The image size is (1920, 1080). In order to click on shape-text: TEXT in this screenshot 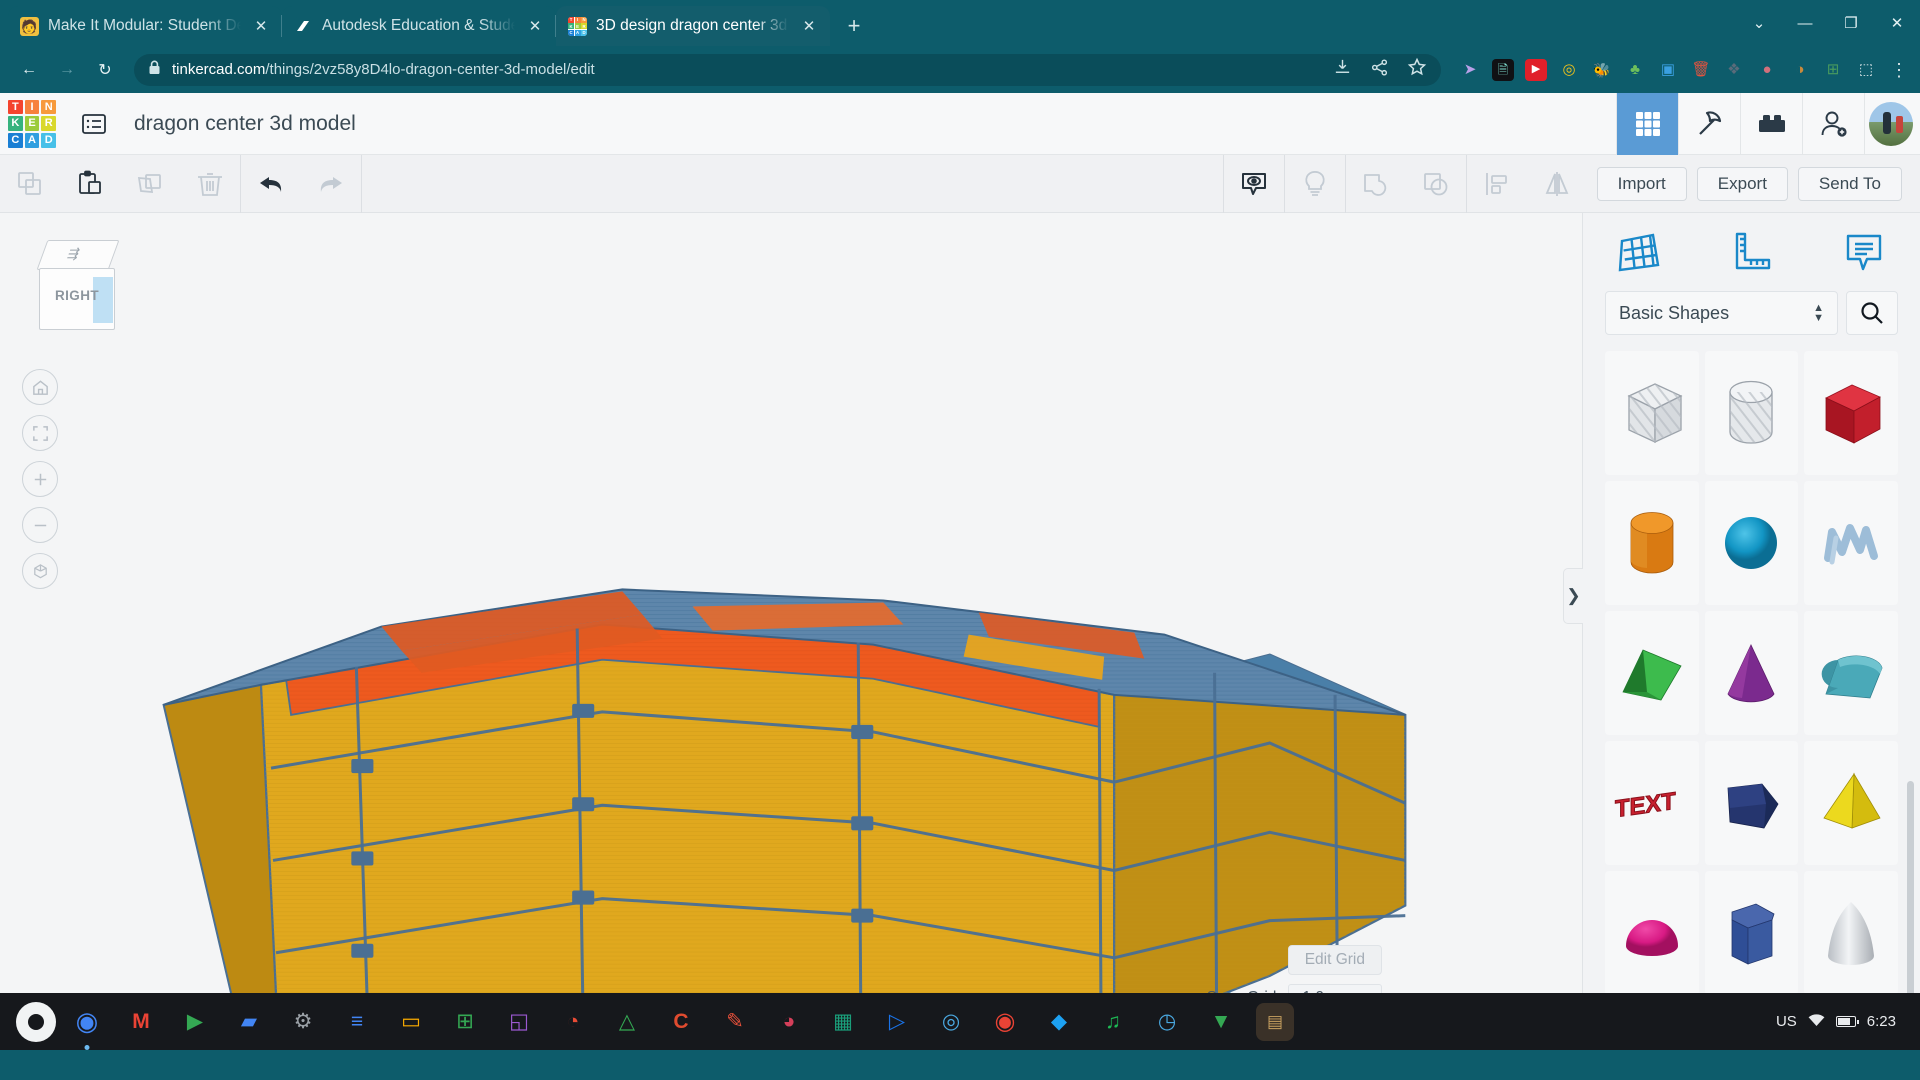, I will do `click(1652, 803)`.